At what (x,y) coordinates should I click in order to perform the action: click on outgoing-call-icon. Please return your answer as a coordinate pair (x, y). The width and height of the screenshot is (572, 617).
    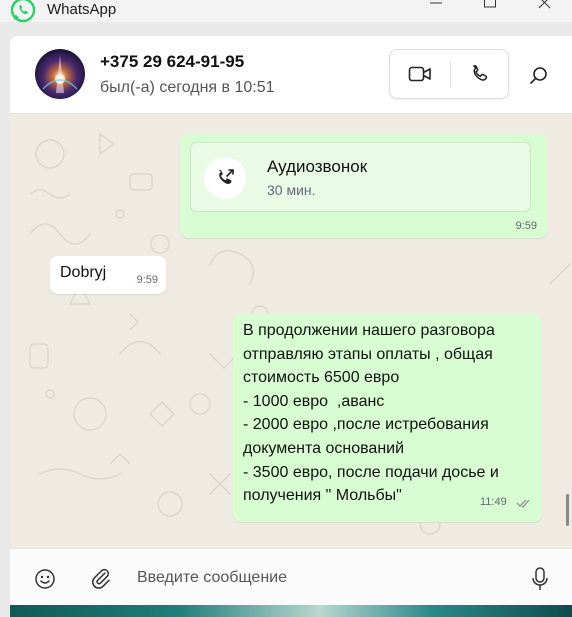
    Looking at the image, I should click on (226, 176).